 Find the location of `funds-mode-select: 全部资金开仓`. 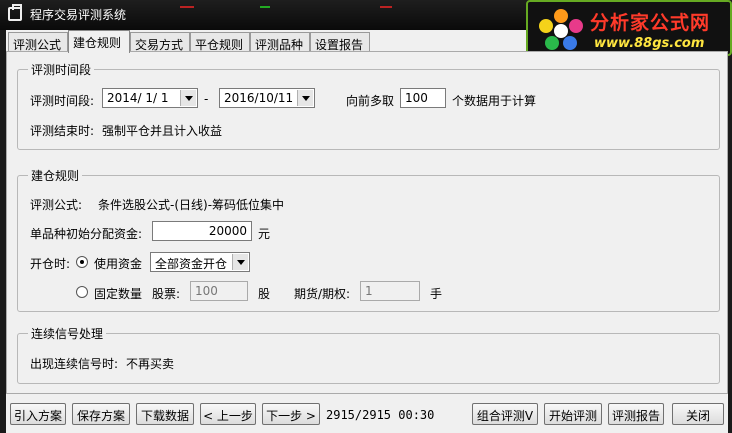

funds-mode-select: 全部资金开仓 is located at coordinates (200, 262).